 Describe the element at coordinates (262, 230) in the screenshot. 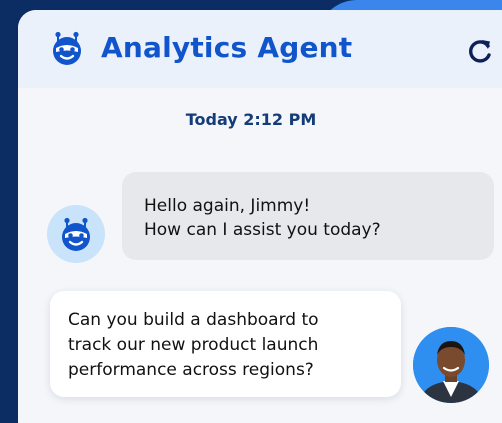

I see `message-line: How can I assist you today?` at that location.